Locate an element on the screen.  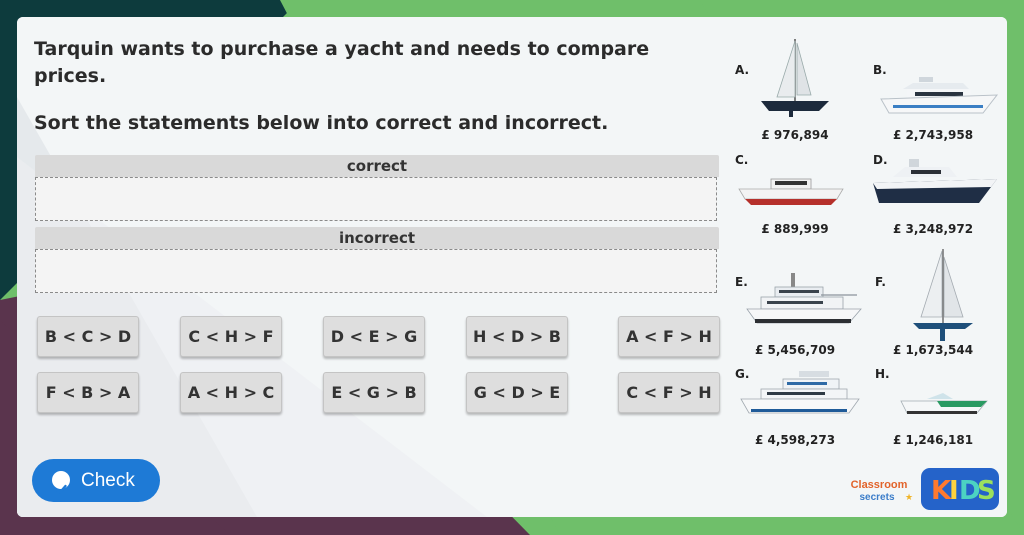
boat-label-f: F. is located at coordinates (880, 282).